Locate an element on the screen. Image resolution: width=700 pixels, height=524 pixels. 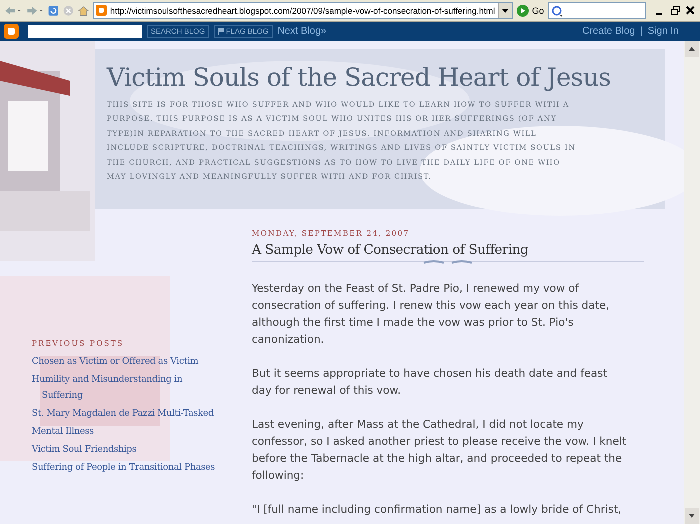
next-blog-link: Next Blog» is located at coordinates (302, 31).